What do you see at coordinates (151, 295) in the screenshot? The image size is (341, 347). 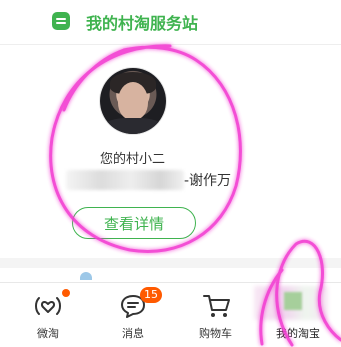 I see `message-badge: 15` at bounding box center [151, 295].